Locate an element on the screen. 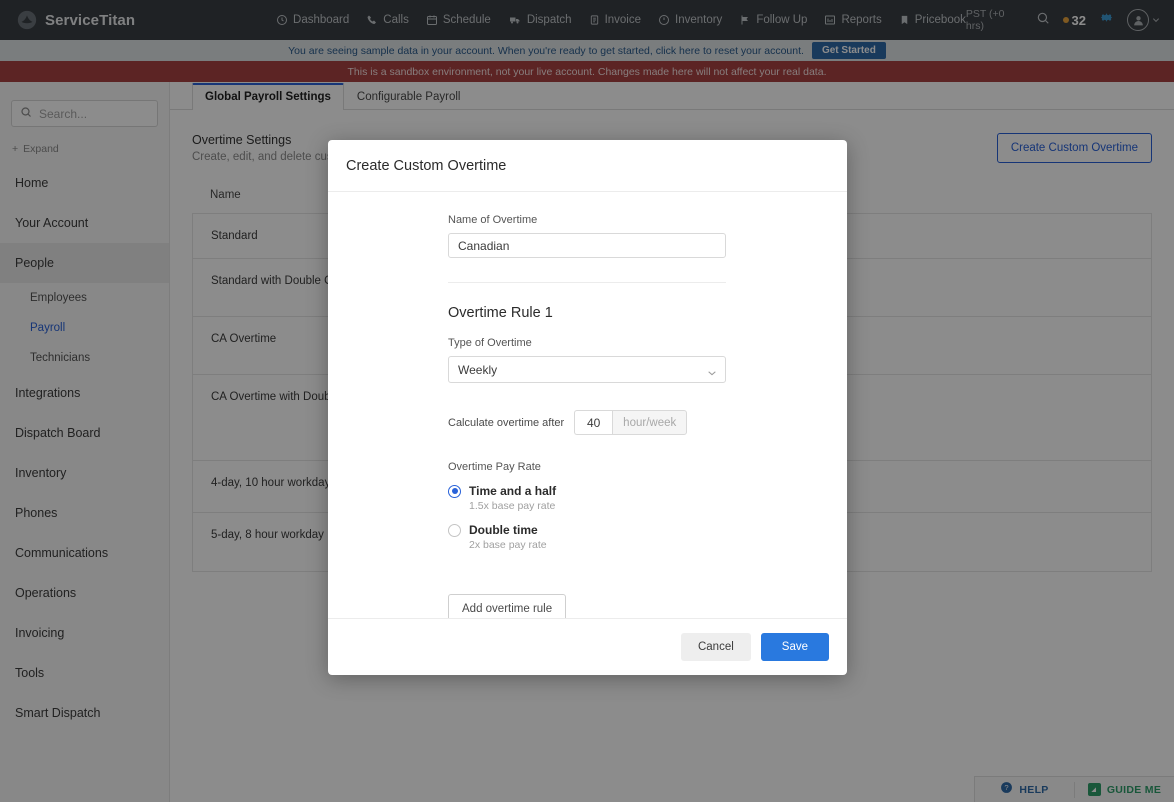  calculate-overtime-after-group: hour/week is located at coordinates (631, 422).